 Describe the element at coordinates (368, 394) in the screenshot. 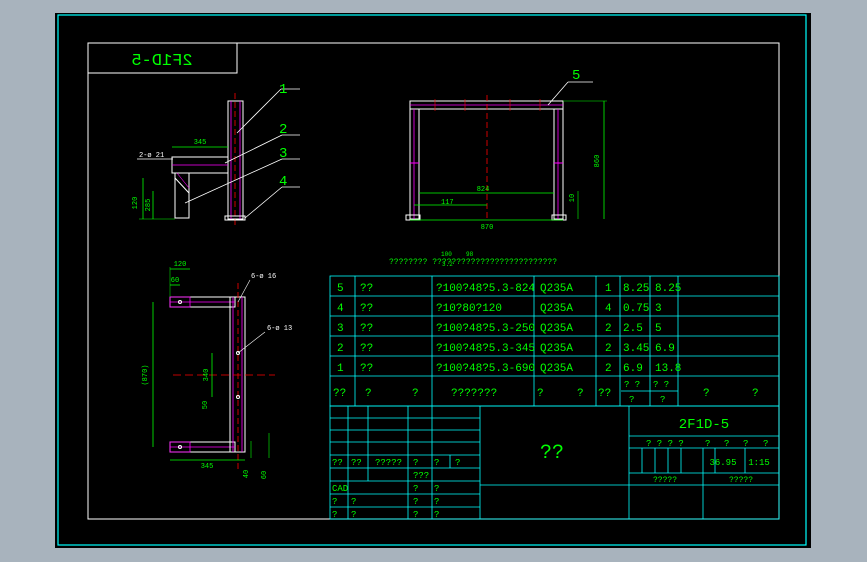

I see `bom-h-name1: ?` at that location.